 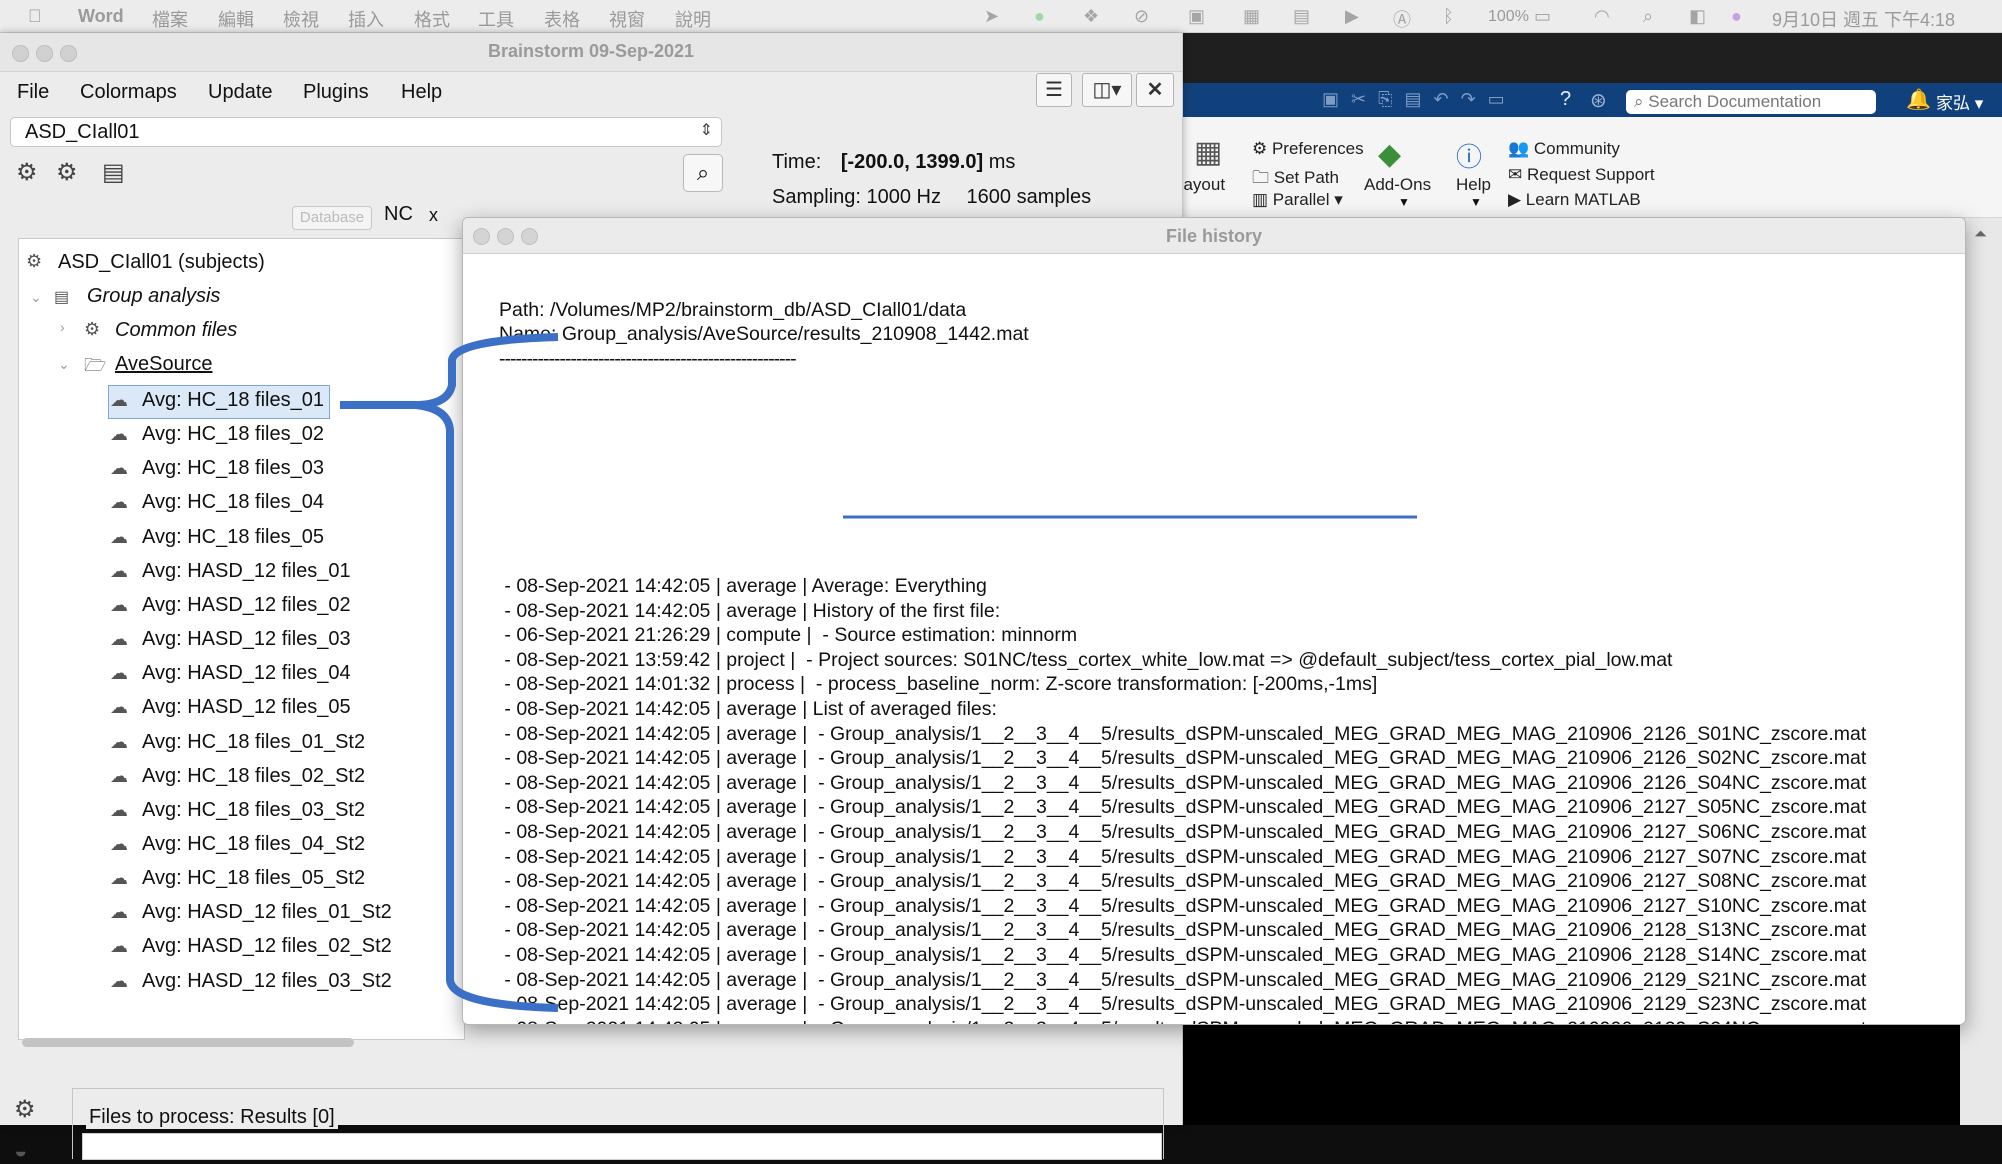 What do you see at coordinates (622, 1146) in the screenshot?
I see `process-files-list` at bounding box center [622, 1146].